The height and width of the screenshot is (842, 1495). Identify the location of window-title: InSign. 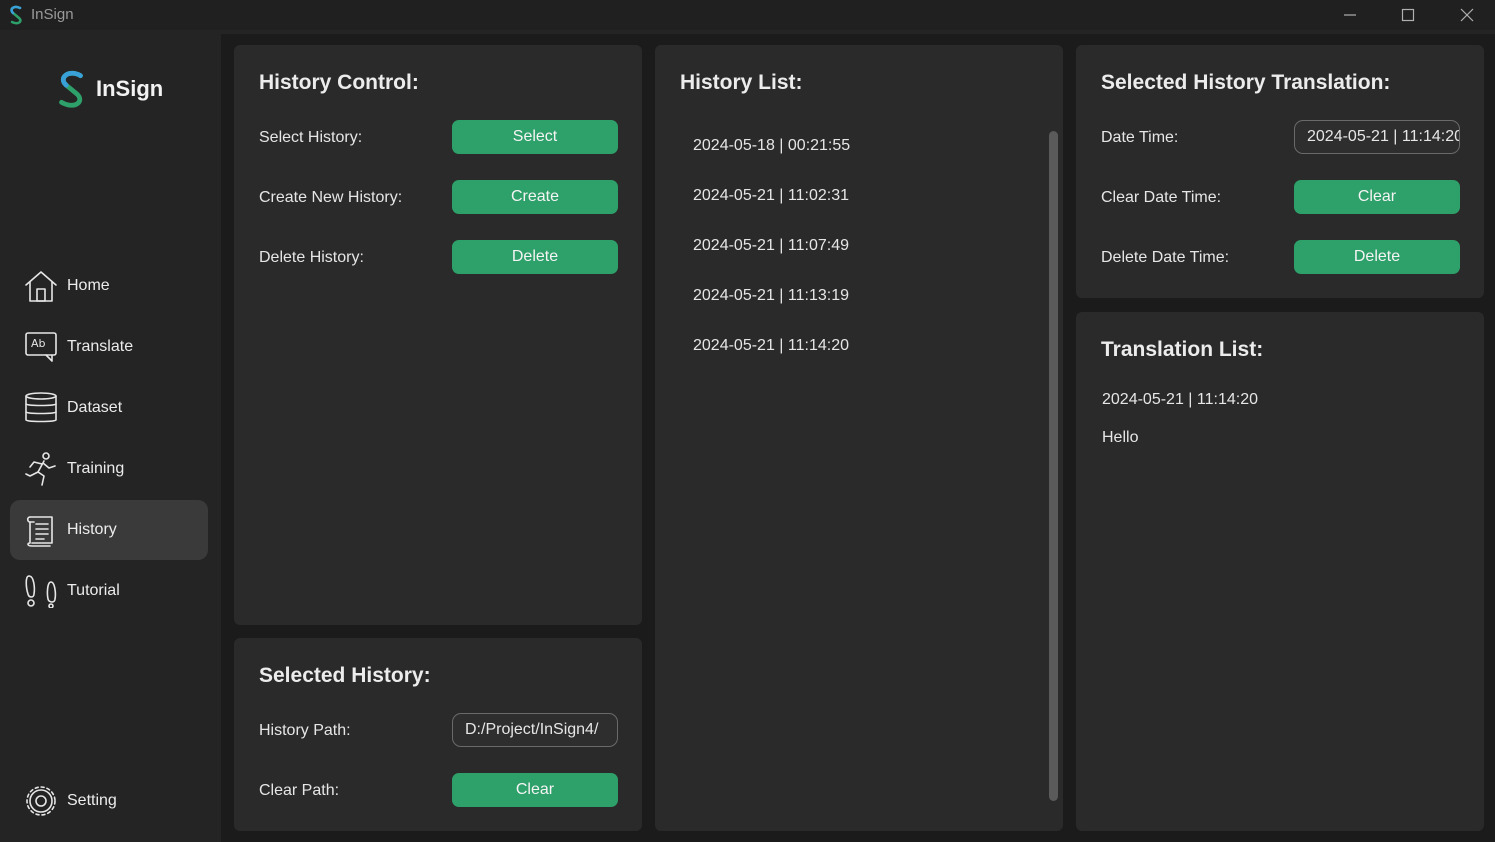
(52, 14).